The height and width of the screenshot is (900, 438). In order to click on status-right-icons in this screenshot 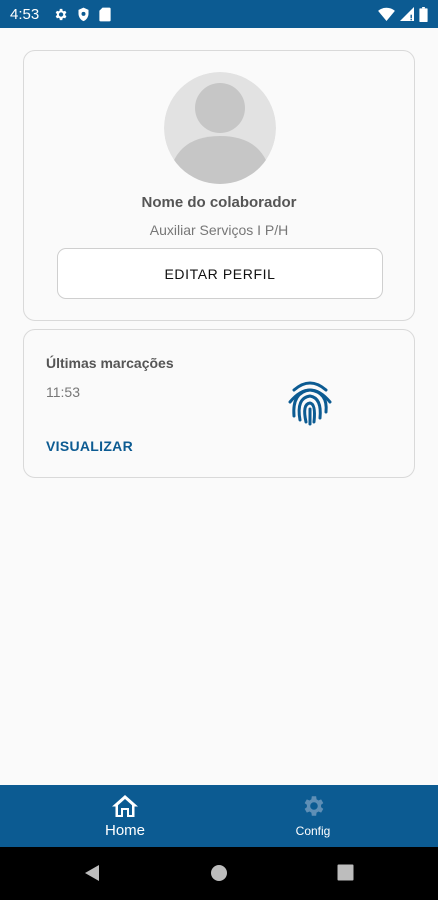, I will do `click(403, 14)`.